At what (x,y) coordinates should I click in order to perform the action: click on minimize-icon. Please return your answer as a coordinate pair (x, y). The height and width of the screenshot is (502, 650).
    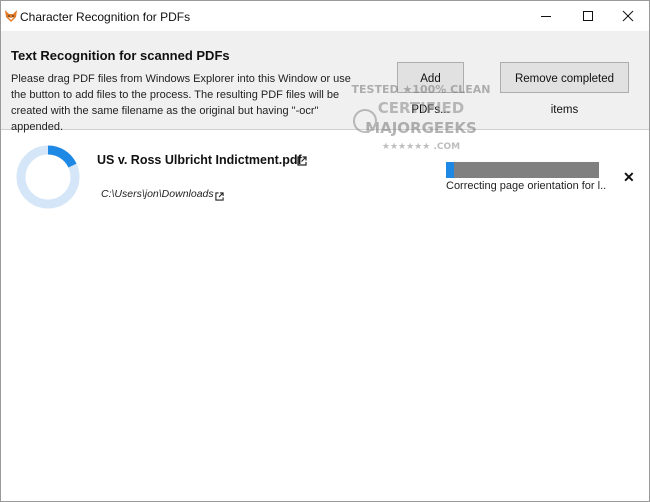
    Looking at the image, I should click on (546, 16).